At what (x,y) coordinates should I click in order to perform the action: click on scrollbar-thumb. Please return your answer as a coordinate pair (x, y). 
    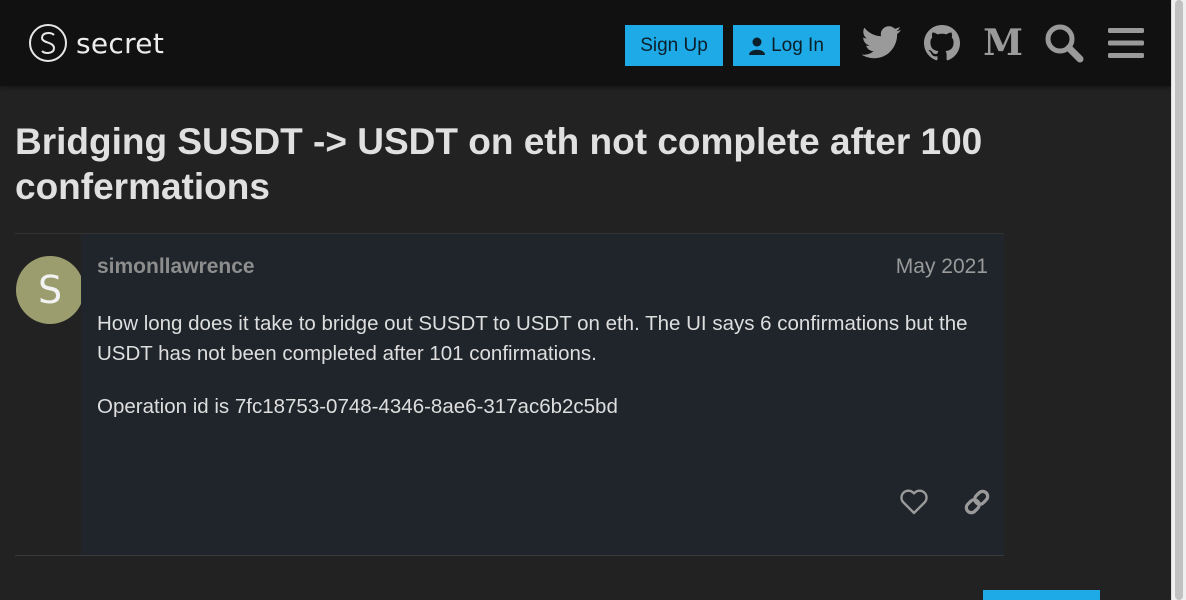
    Looking at the image, I should click on (1179, 300).